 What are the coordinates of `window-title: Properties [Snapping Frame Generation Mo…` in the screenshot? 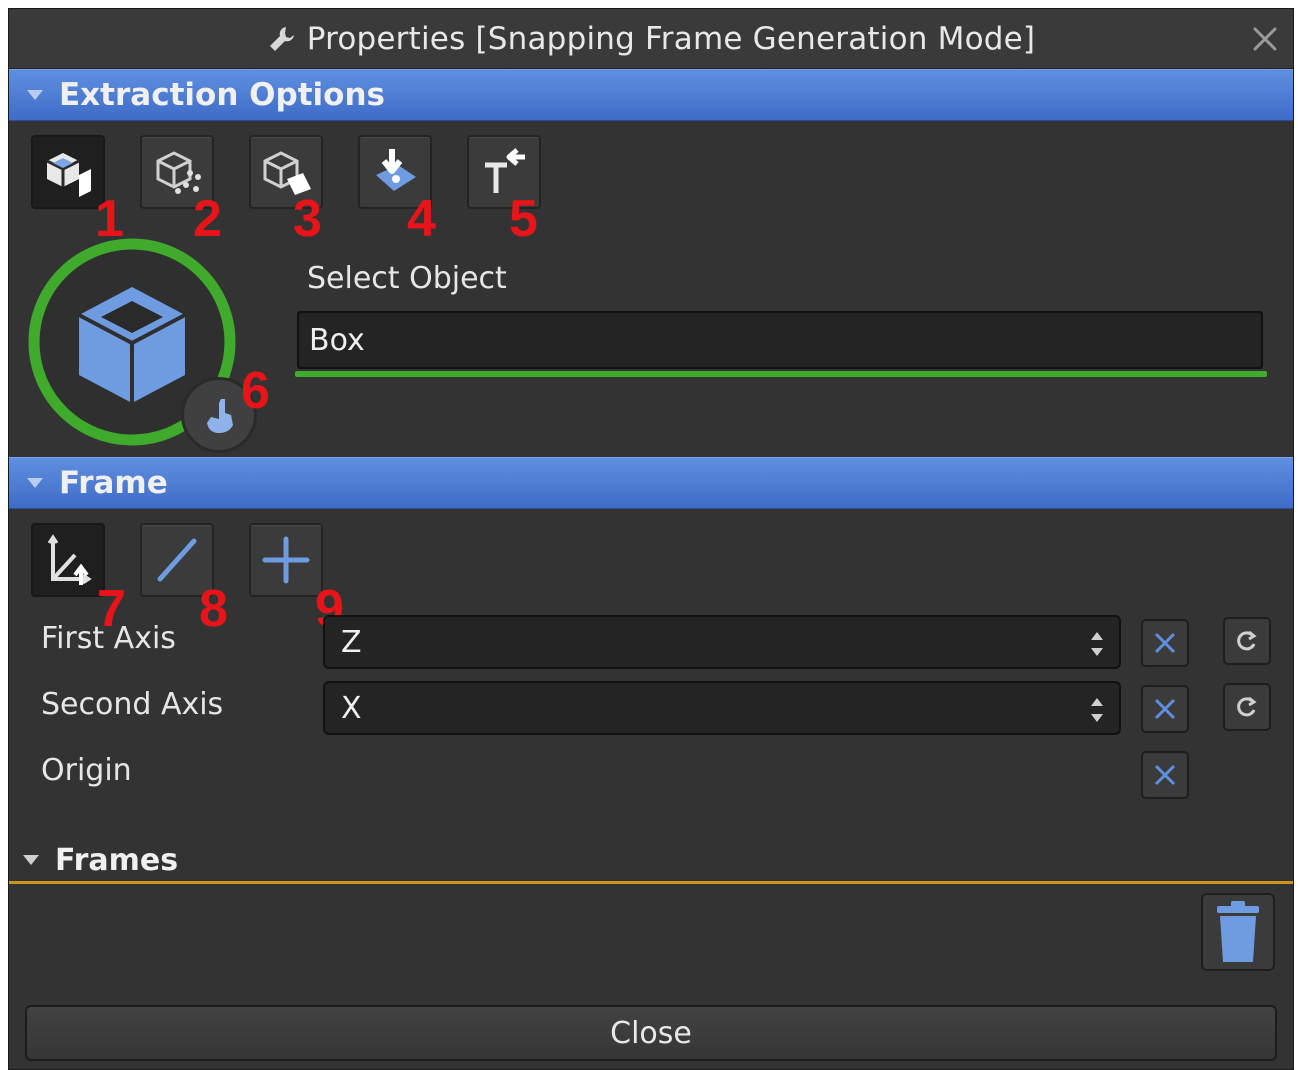 It's located at (671, 39).